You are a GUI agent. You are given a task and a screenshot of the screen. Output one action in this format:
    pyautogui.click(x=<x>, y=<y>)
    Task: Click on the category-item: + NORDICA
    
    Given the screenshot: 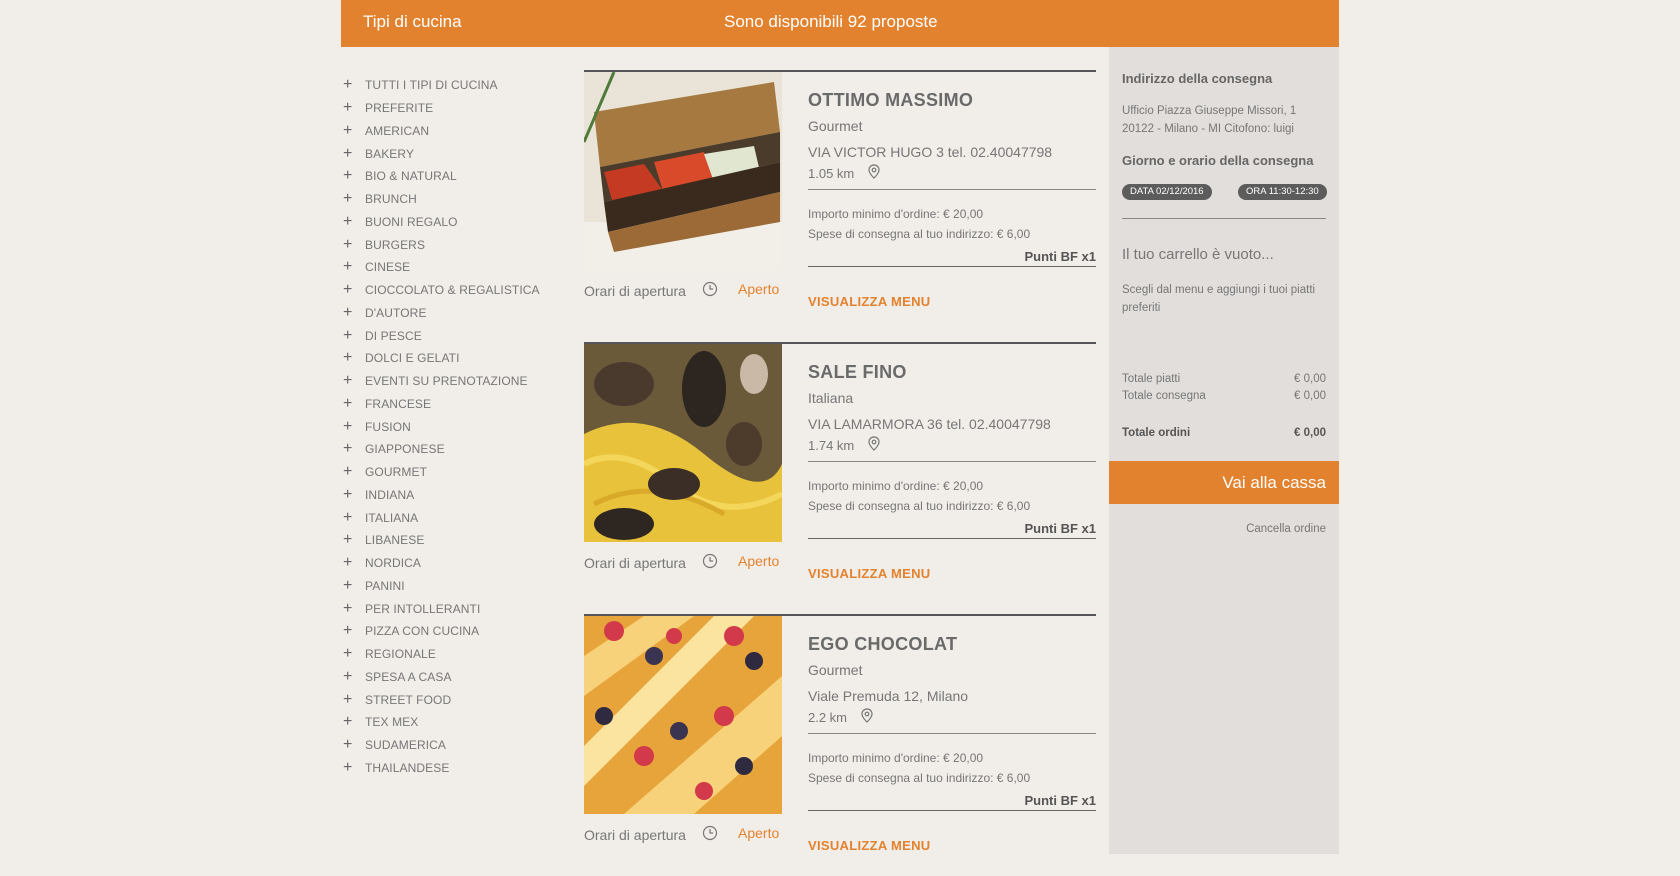 What is the action you would take?
    pyautogui.click(x=451, y=563)
    